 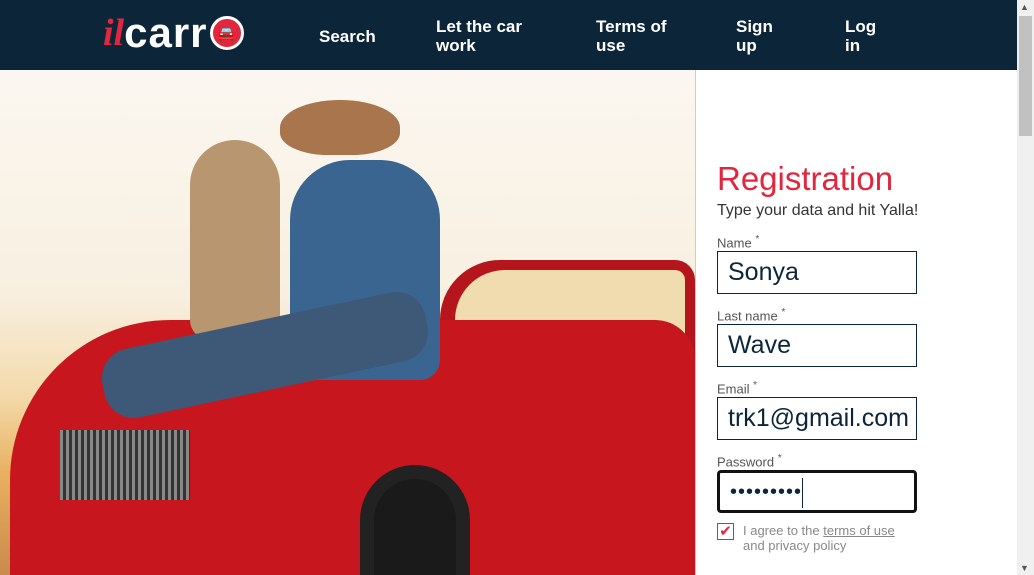 What do you see at coordinates (738, 242) in the screenshot?
I see `name-label: Name *` at bounding box center [738, 242].